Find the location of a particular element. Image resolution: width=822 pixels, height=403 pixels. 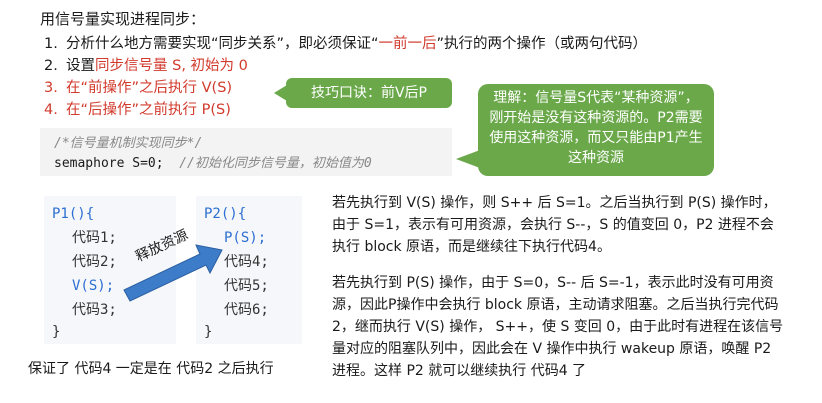

p2-line-3: 代码5; is located at coordinates (246, 286).